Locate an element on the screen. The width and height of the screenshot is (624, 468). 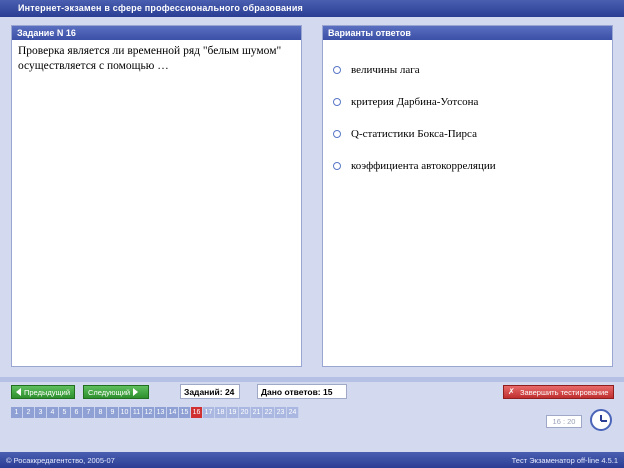
answers-header: Варианты ответов is located at coordinates (467, 33).